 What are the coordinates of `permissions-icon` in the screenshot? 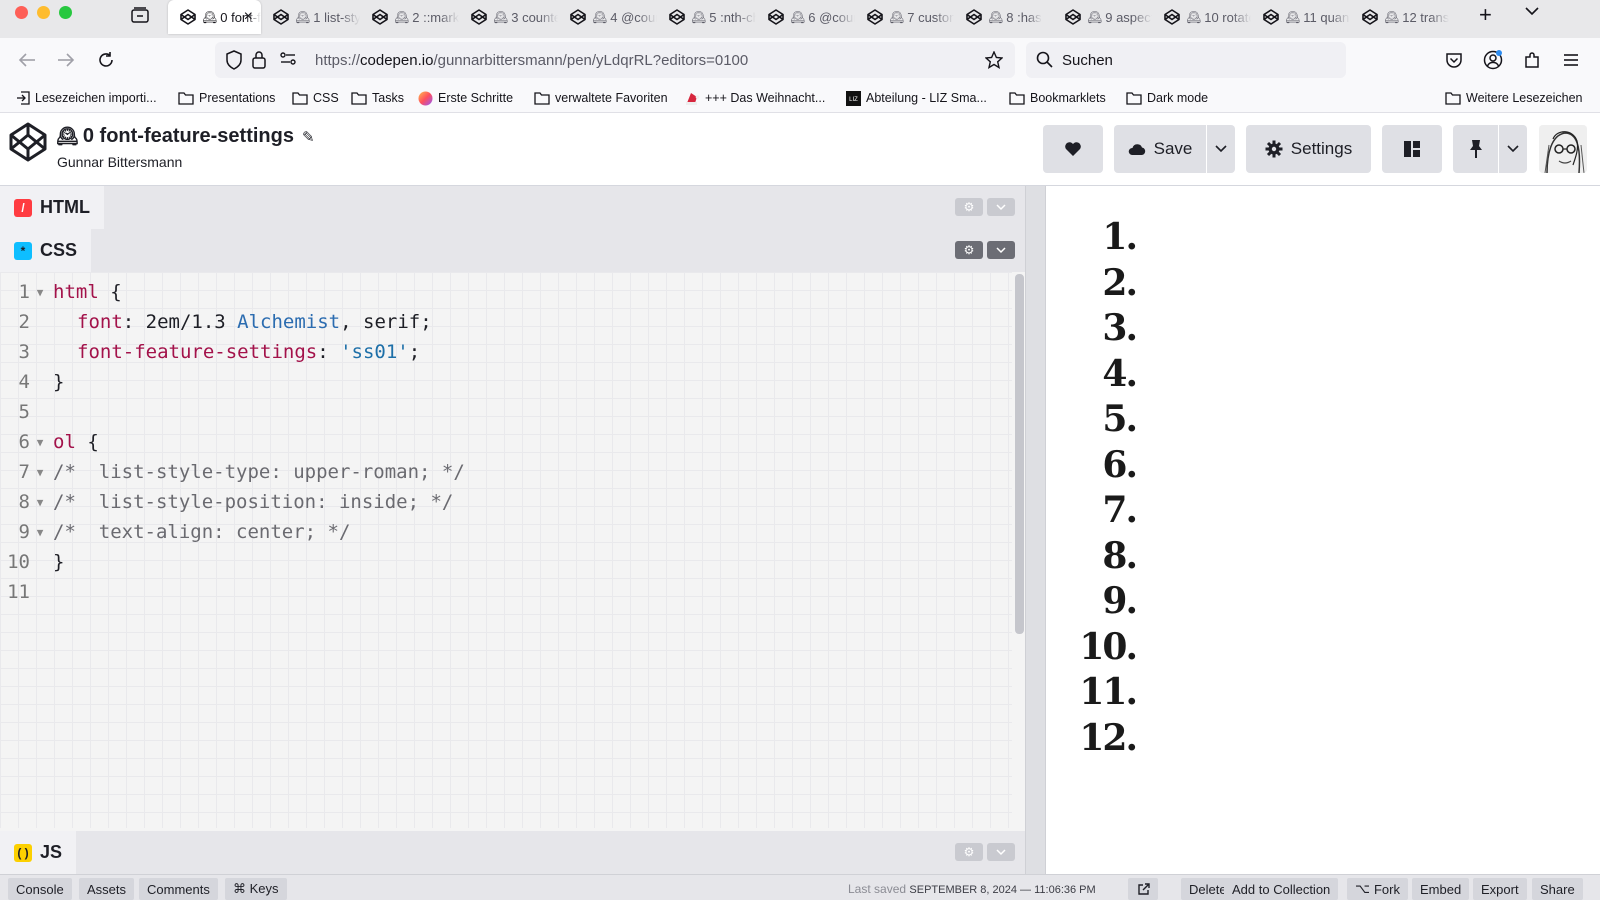 It's located at (288, 61).